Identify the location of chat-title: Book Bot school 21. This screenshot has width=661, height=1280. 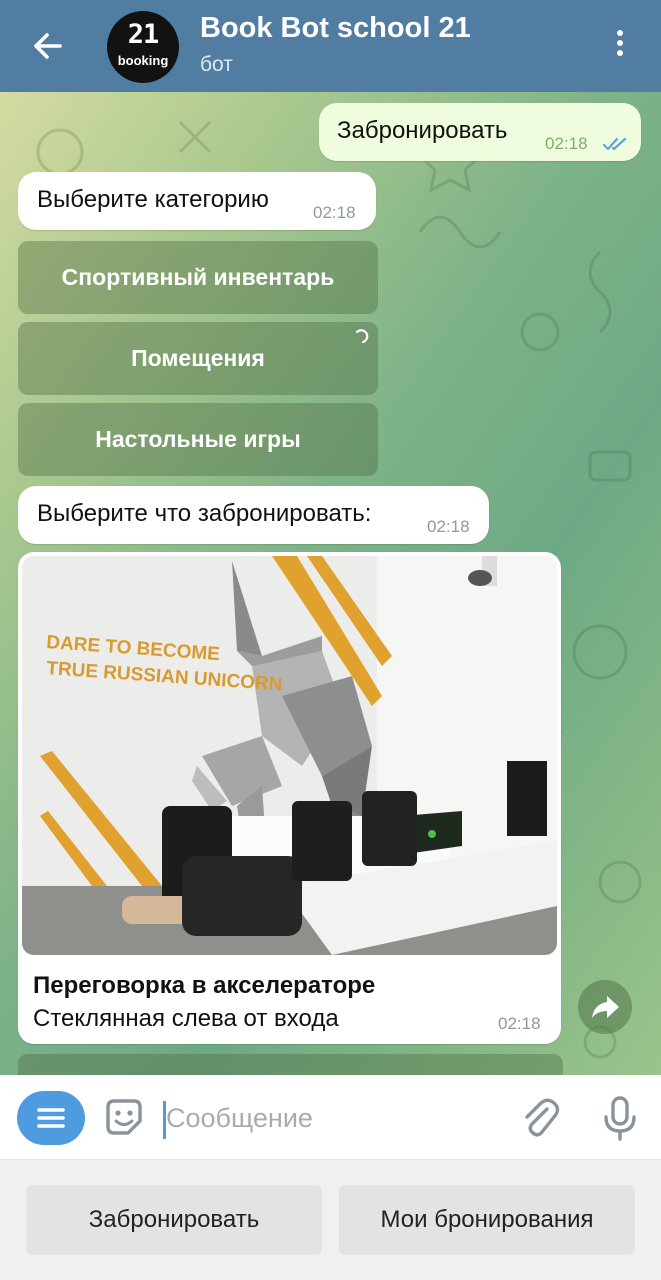
(335, 28).